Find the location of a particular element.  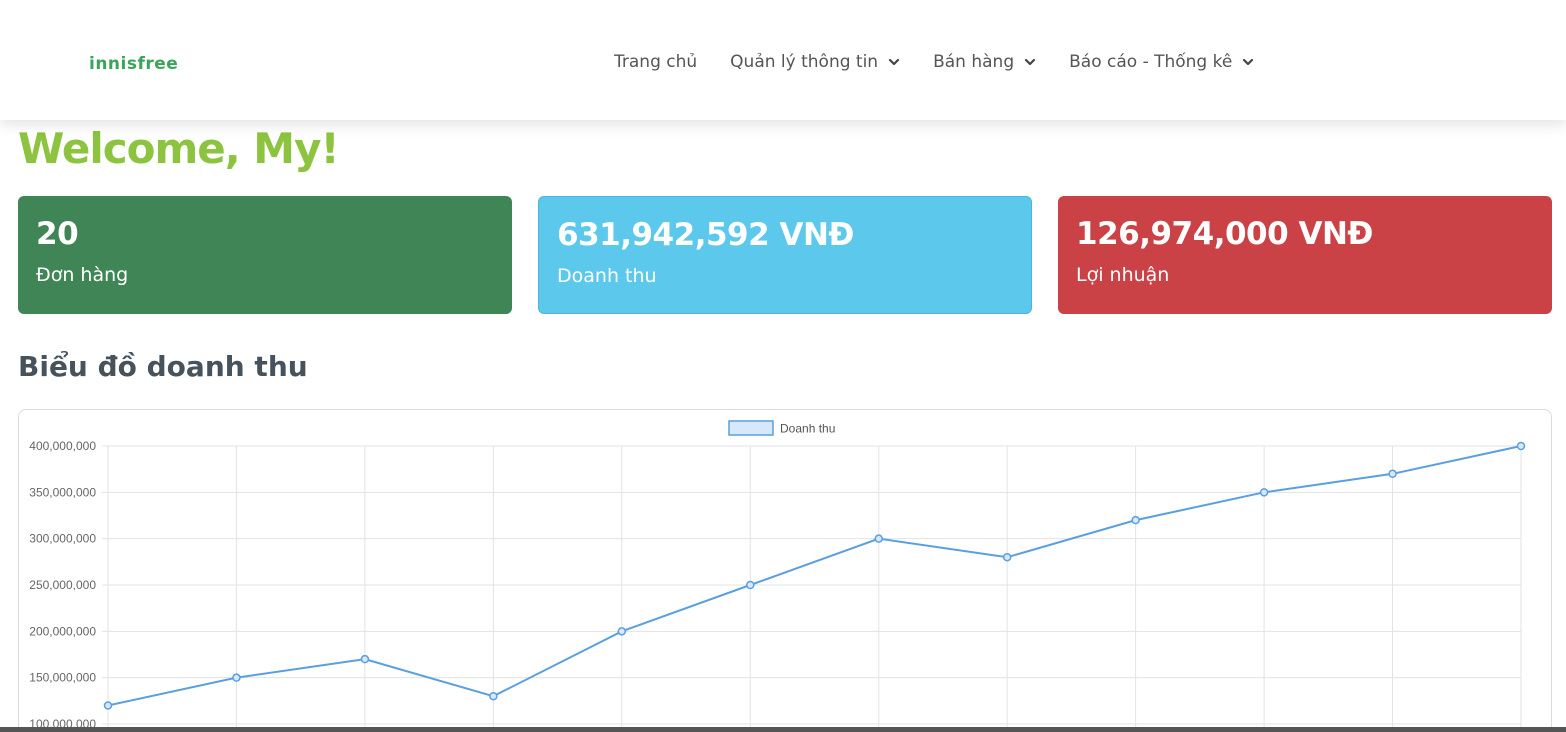

menu-item-home: Trang chủ is located at coordinates (655, 62).